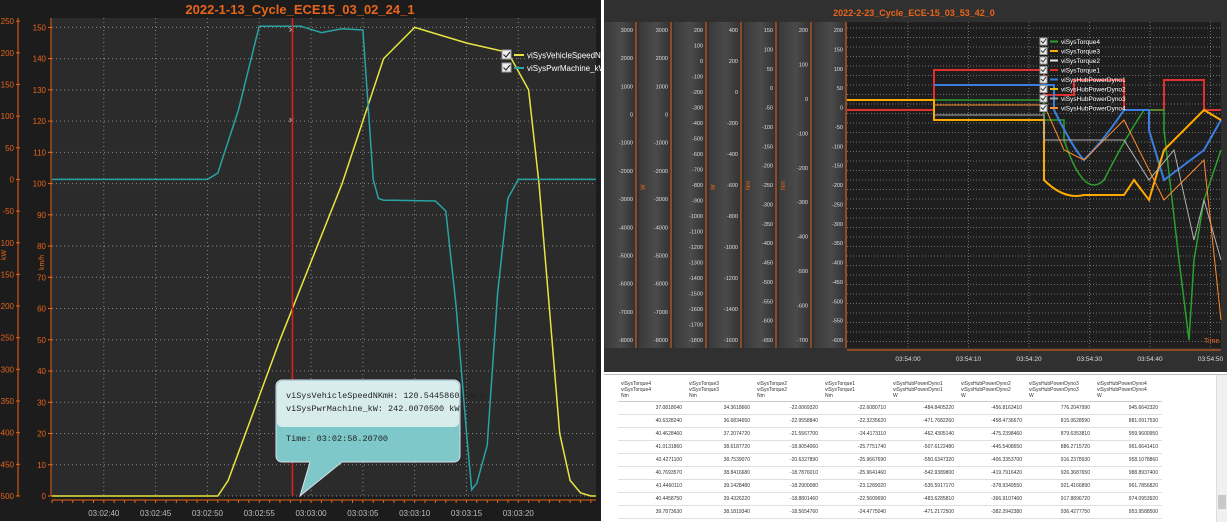  I want to click on right-x-tick-label: 03:54:40, so click(1150, 359).